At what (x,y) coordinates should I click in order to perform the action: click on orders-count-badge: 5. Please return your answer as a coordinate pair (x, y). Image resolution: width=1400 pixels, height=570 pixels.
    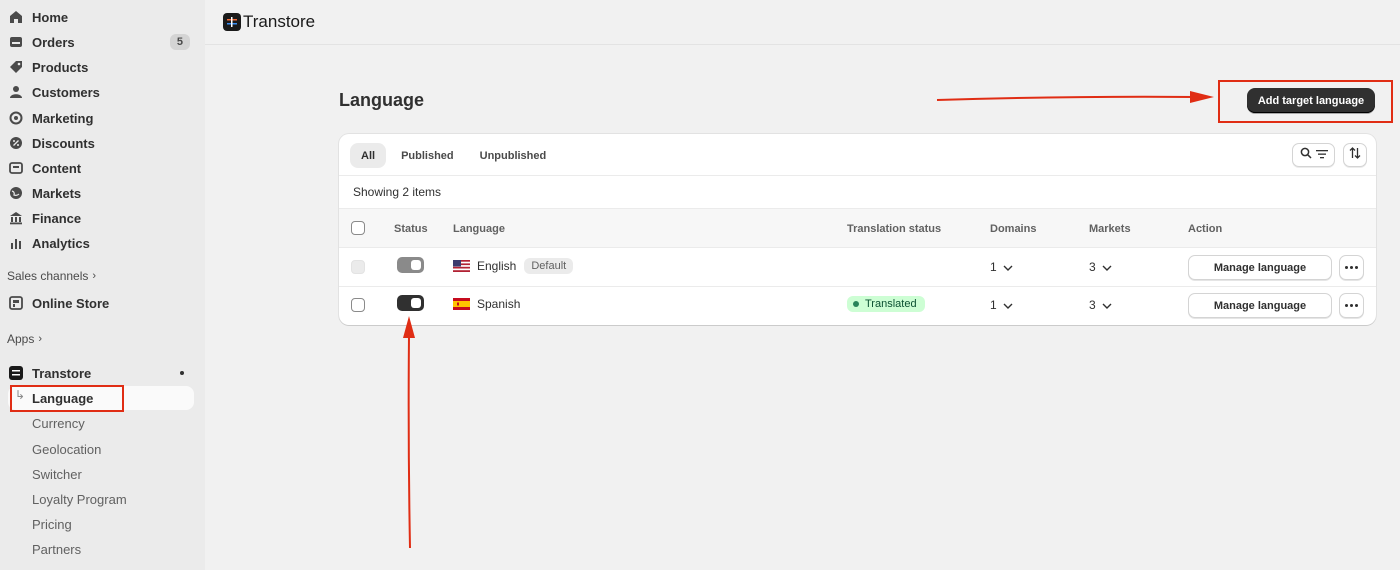
    Looking at the image, I should click on (179, 42).